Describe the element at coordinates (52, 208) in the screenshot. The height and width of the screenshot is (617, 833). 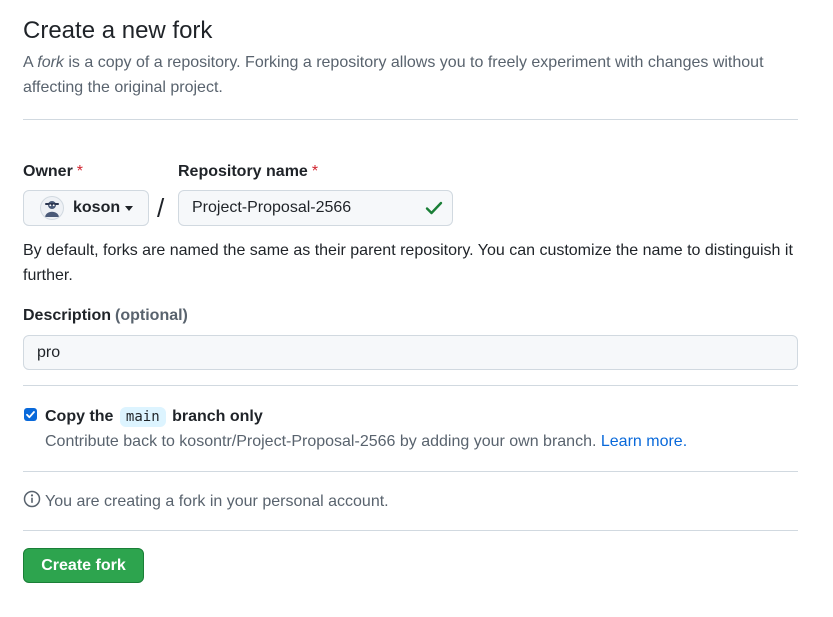
I see `owner-avatar-icon` at that location.